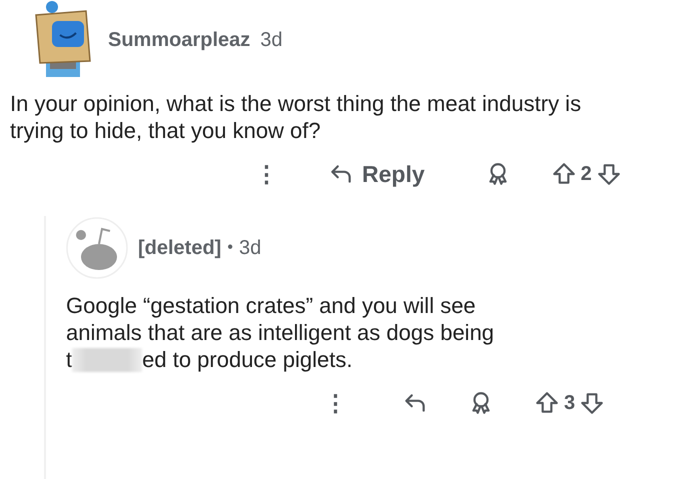  Describe the element at coordinates (271, 305) in the screenshot. I see `comment-line: Google “gestation crates” and you will see` at that location.